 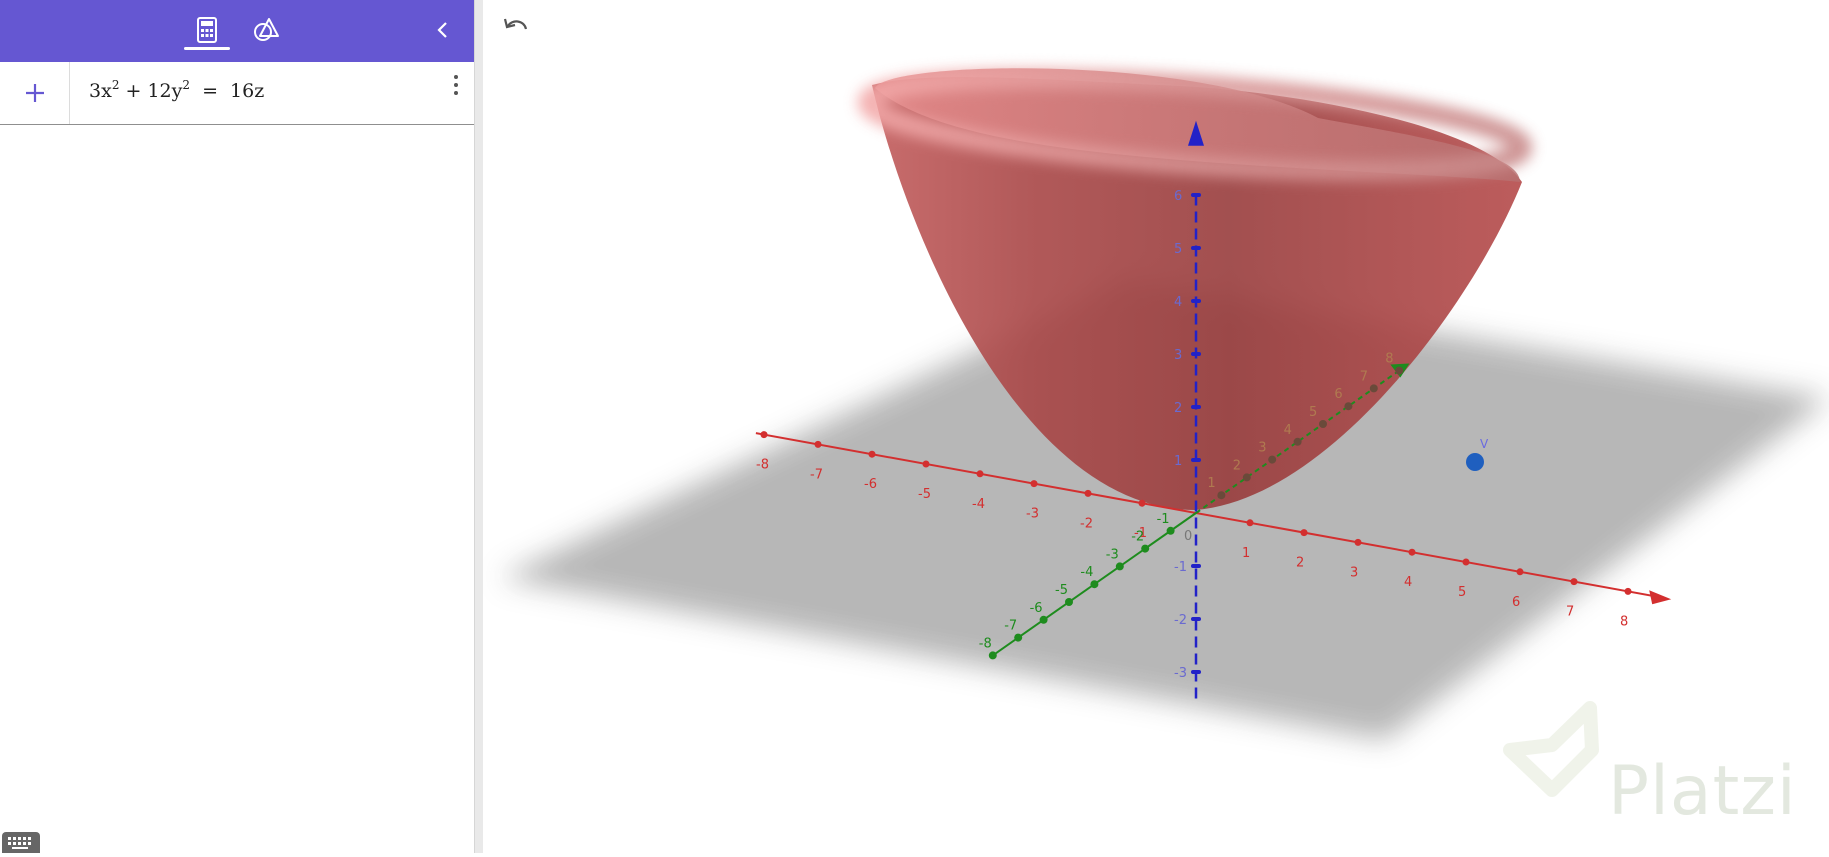 I want to click on y-axis-tick-label: 4, so click(x=1288, y=430).